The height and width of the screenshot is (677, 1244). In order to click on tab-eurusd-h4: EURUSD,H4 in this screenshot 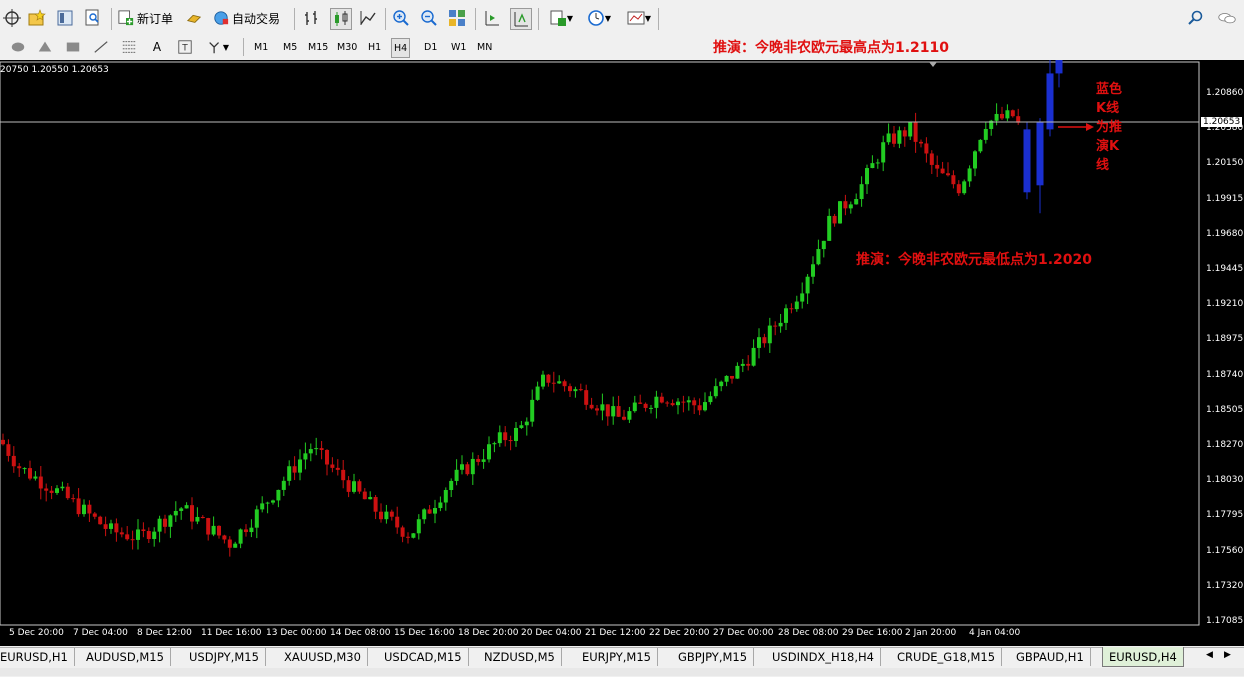, I will do `click(1143, 657)`.